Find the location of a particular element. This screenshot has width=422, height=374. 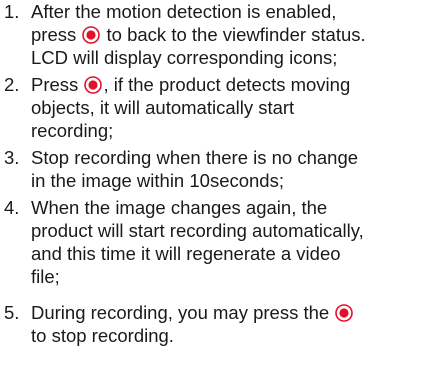

step-4-line-4: file; is located at coordinates (45, 276).